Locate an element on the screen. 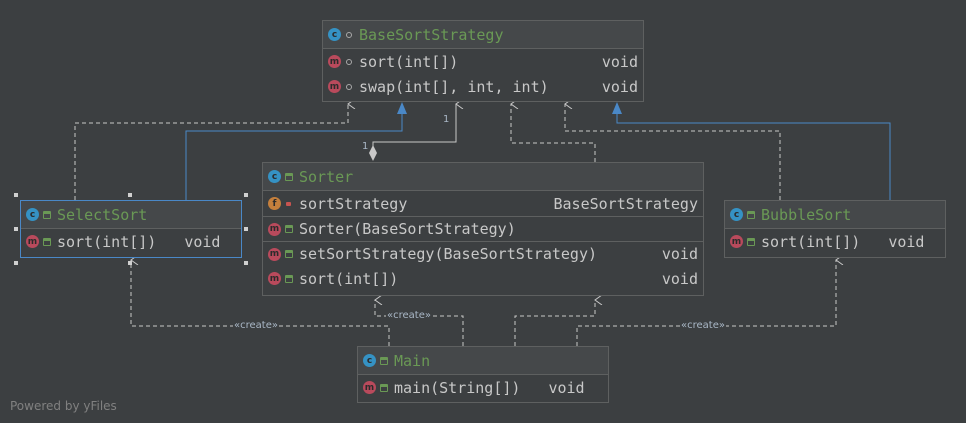 This screenshot has width=966, height=423. inheritance-arrowhead-bubble is located at coordinates (617, 108).